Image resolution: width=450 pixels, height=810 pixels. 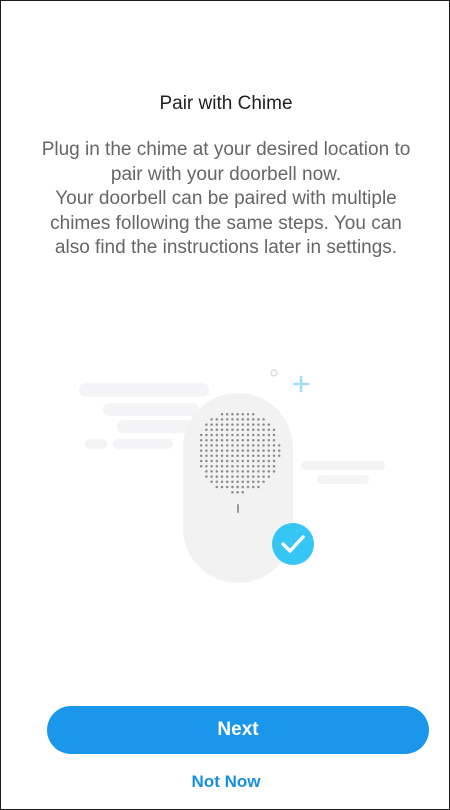 I want to click on next-button: Next, so click(x=238, y=730).